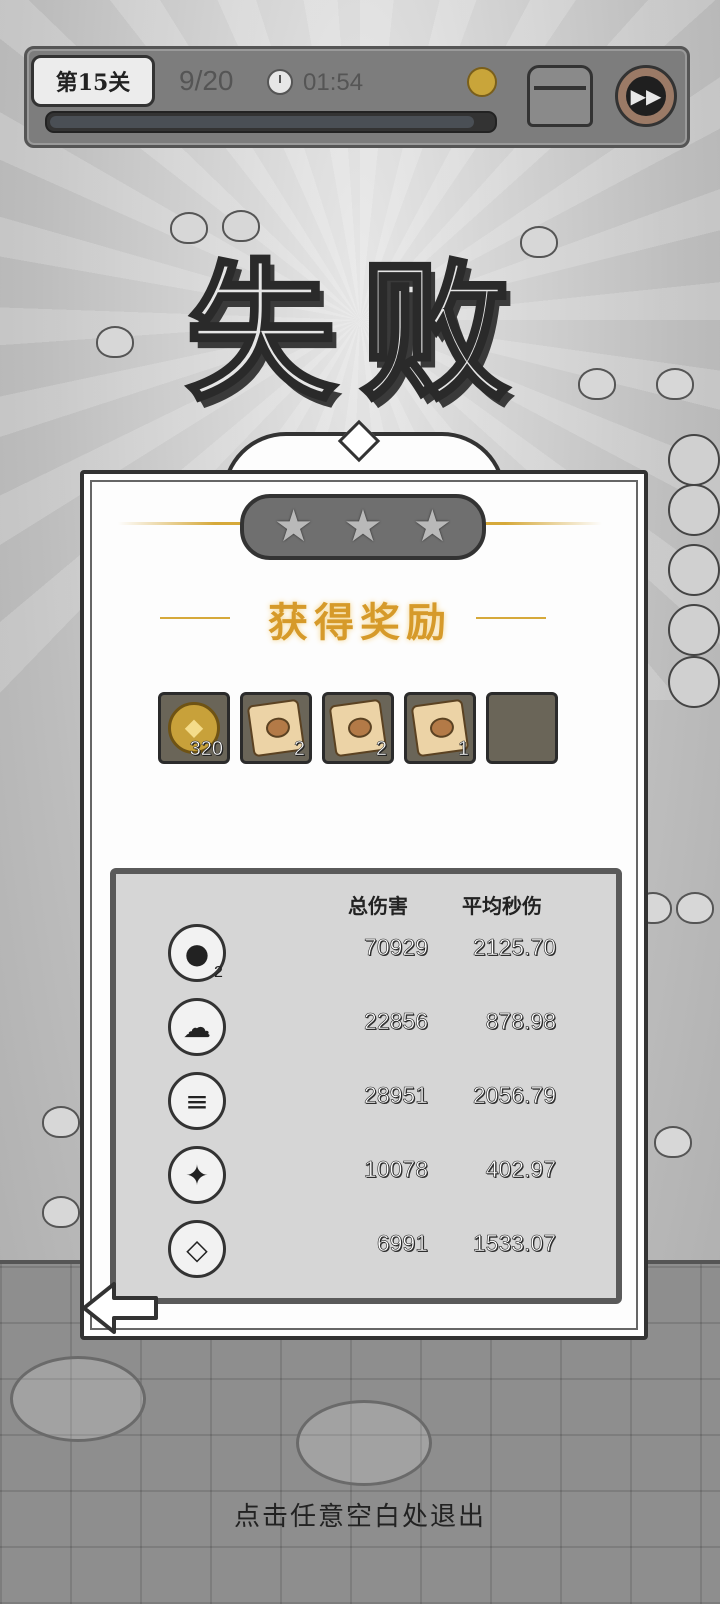 This screenshot has width=720, height=1604. What do you see at coordinates (357, 97) in the screenshot?
I see `top-hud: 第15关 9/20 01:54 ▶▶` at bounding box center [357, 97].